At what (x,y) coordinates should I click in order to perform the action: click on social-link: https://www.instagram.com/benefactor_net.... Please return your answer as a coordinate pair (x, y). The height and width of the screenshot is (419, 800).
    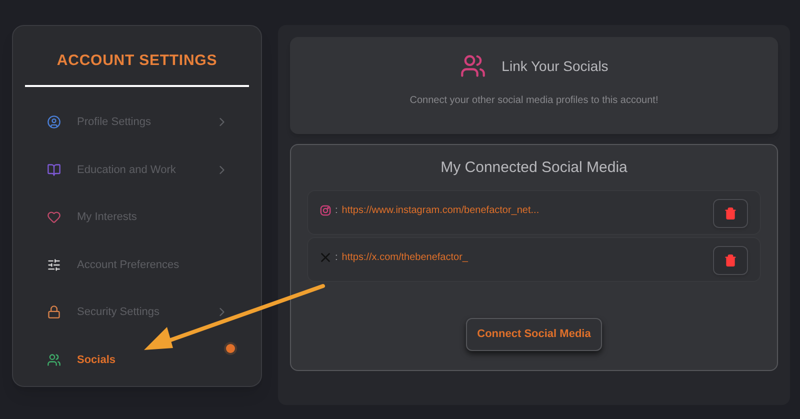
    Looking at the image, I should click on (441, 210).